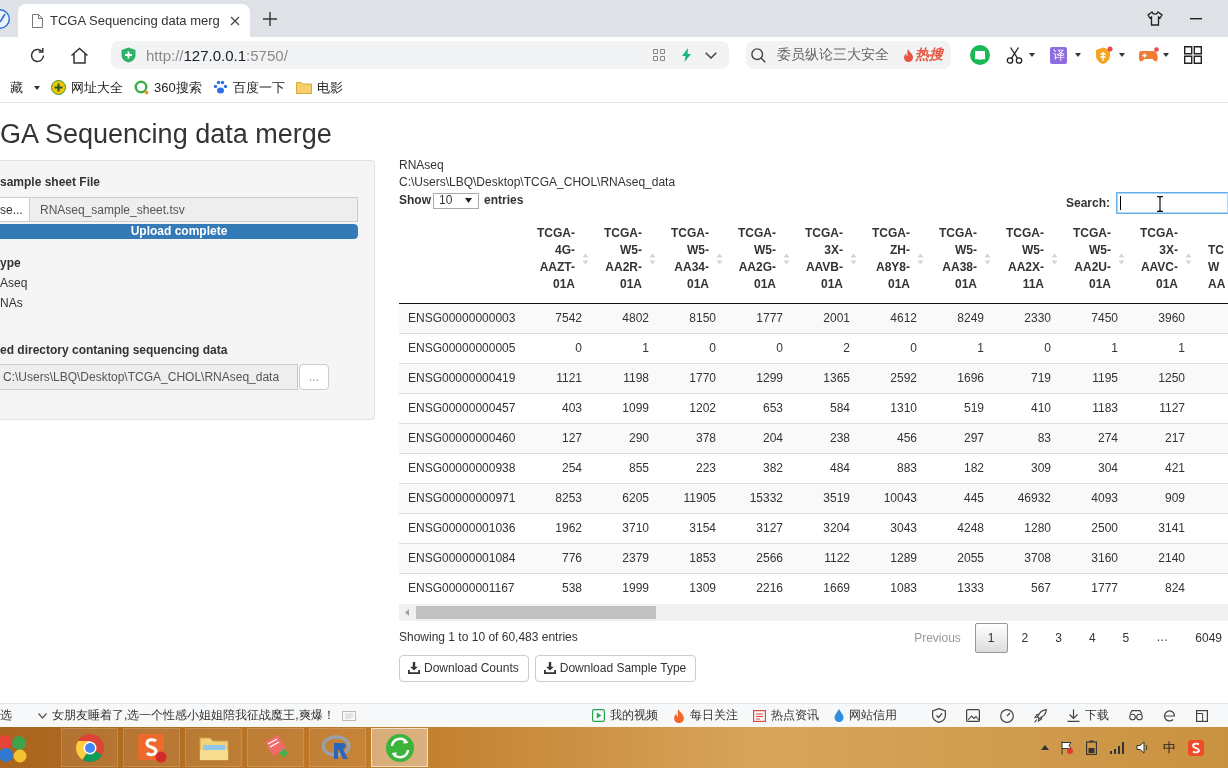 This screenshot has width=1228, height=768. What do you see at coordinates (1027, 262) in the screenshot?
I see `column-header: TCGA- W5- AA2X- 11A` at bounding box center [1027, 262].